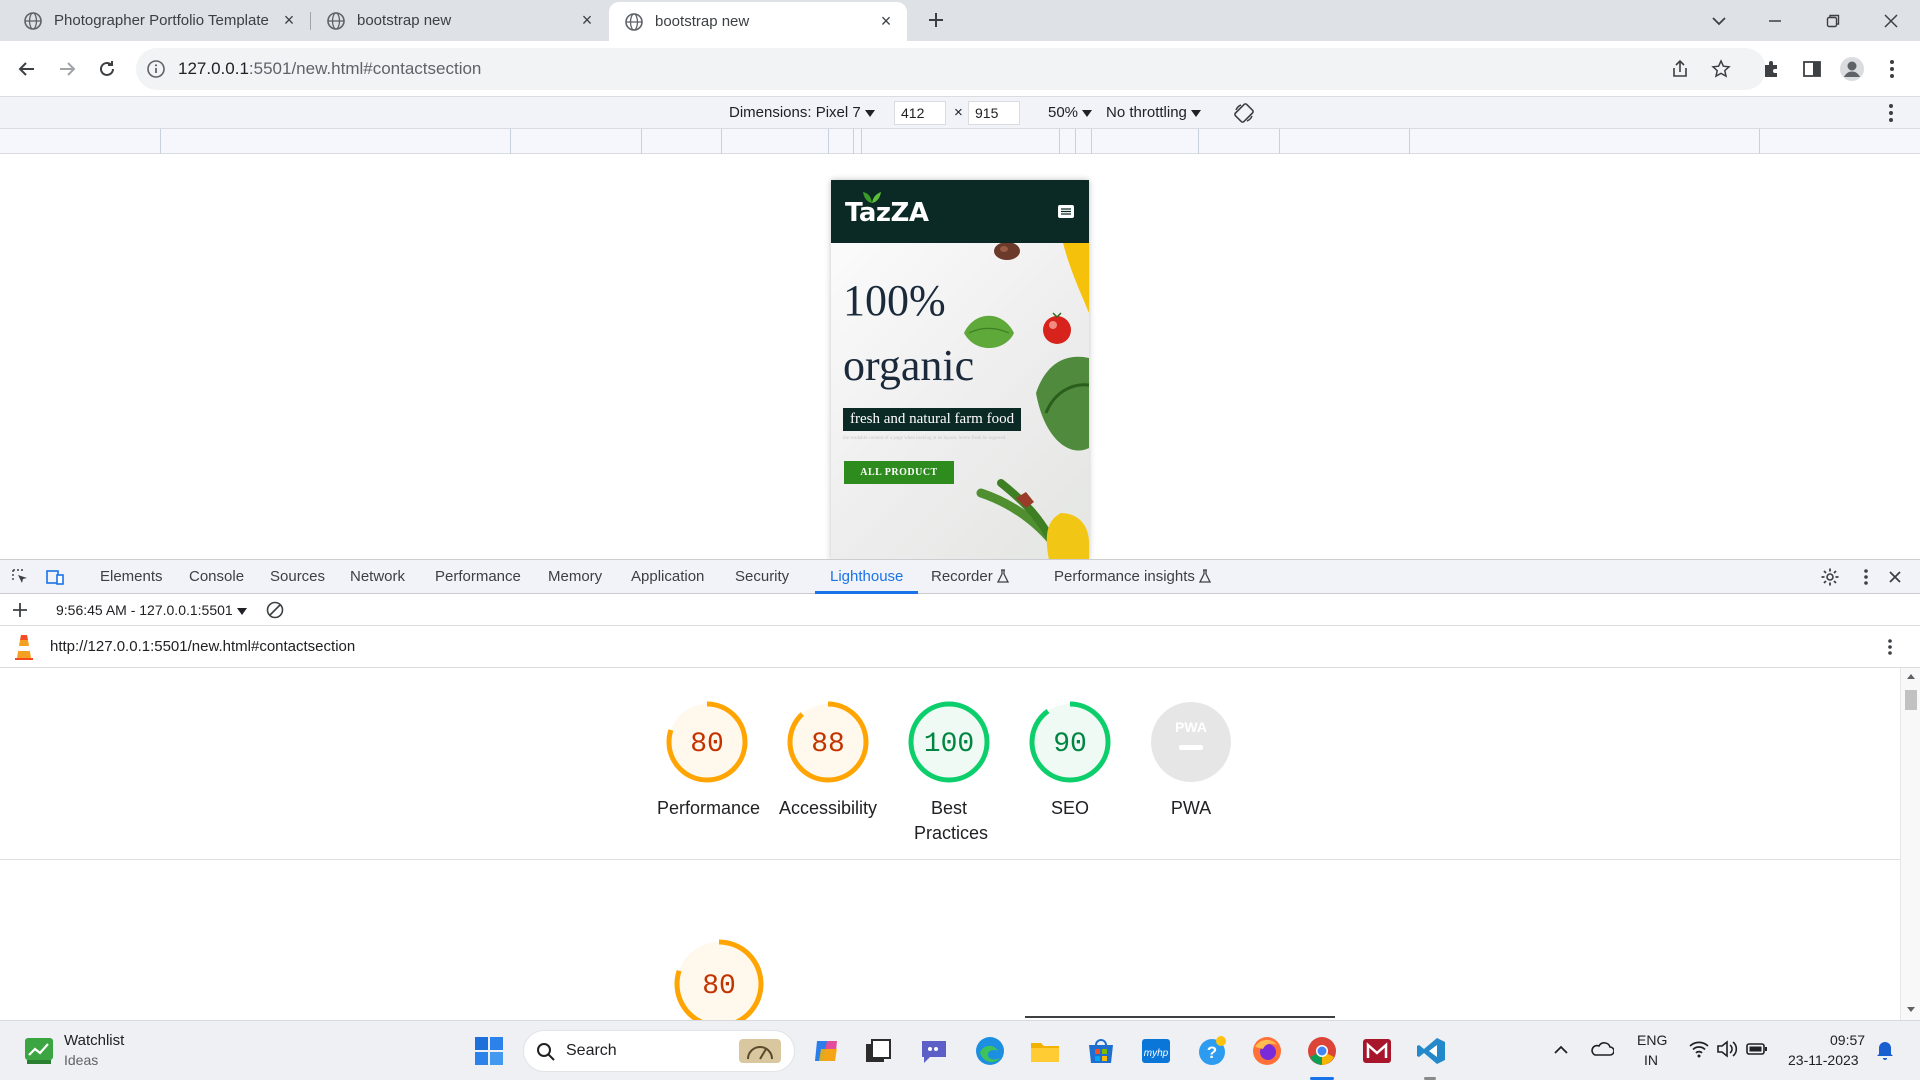  What do you see at coordinates (1045, 1051) in the screenshot?
I see `file-explorer-icon` at bounding box center [1045, 1051].